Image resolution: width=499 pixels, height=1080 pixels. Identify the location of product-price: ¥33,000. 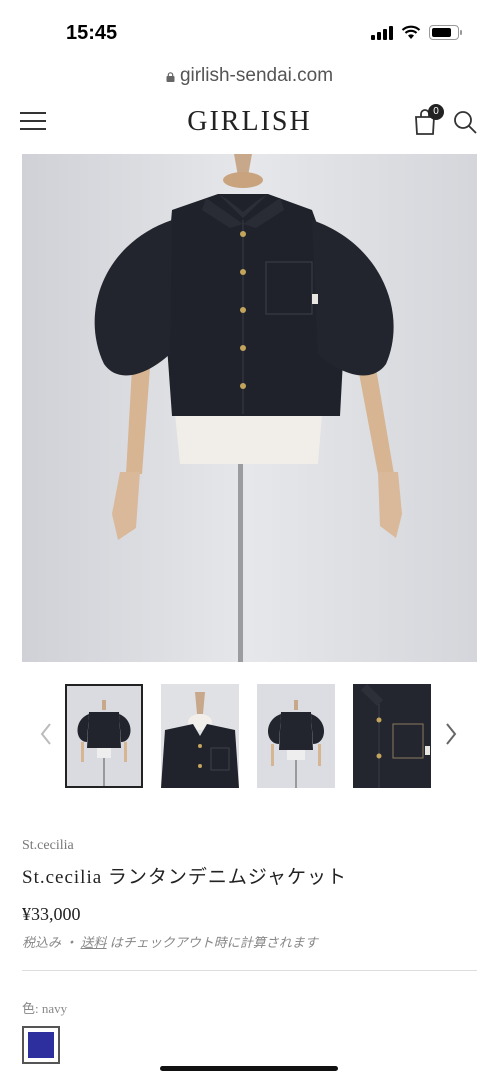
(51, 914).